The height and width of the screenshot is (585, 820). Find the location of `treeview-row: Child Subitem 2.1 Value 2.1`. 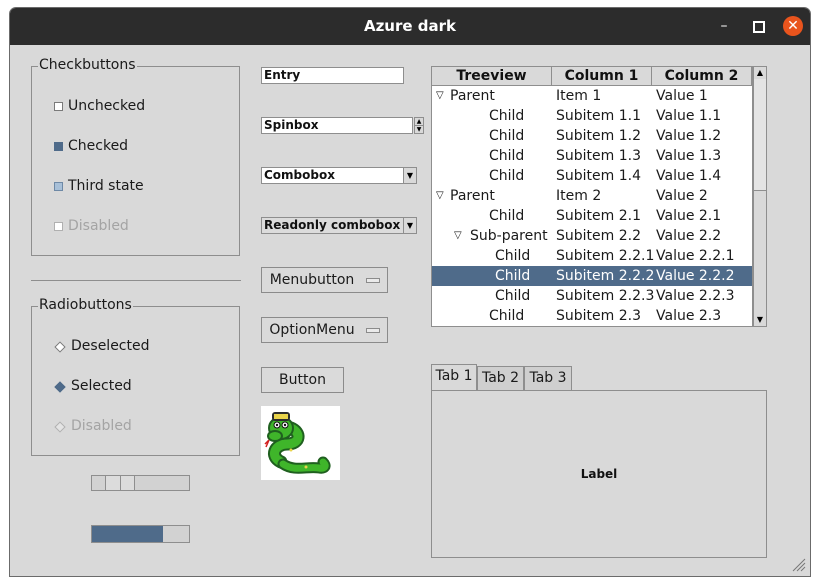

treeview-row: Child Subitem 2.1 Value 2.1 is located at coordinates (592, 216).